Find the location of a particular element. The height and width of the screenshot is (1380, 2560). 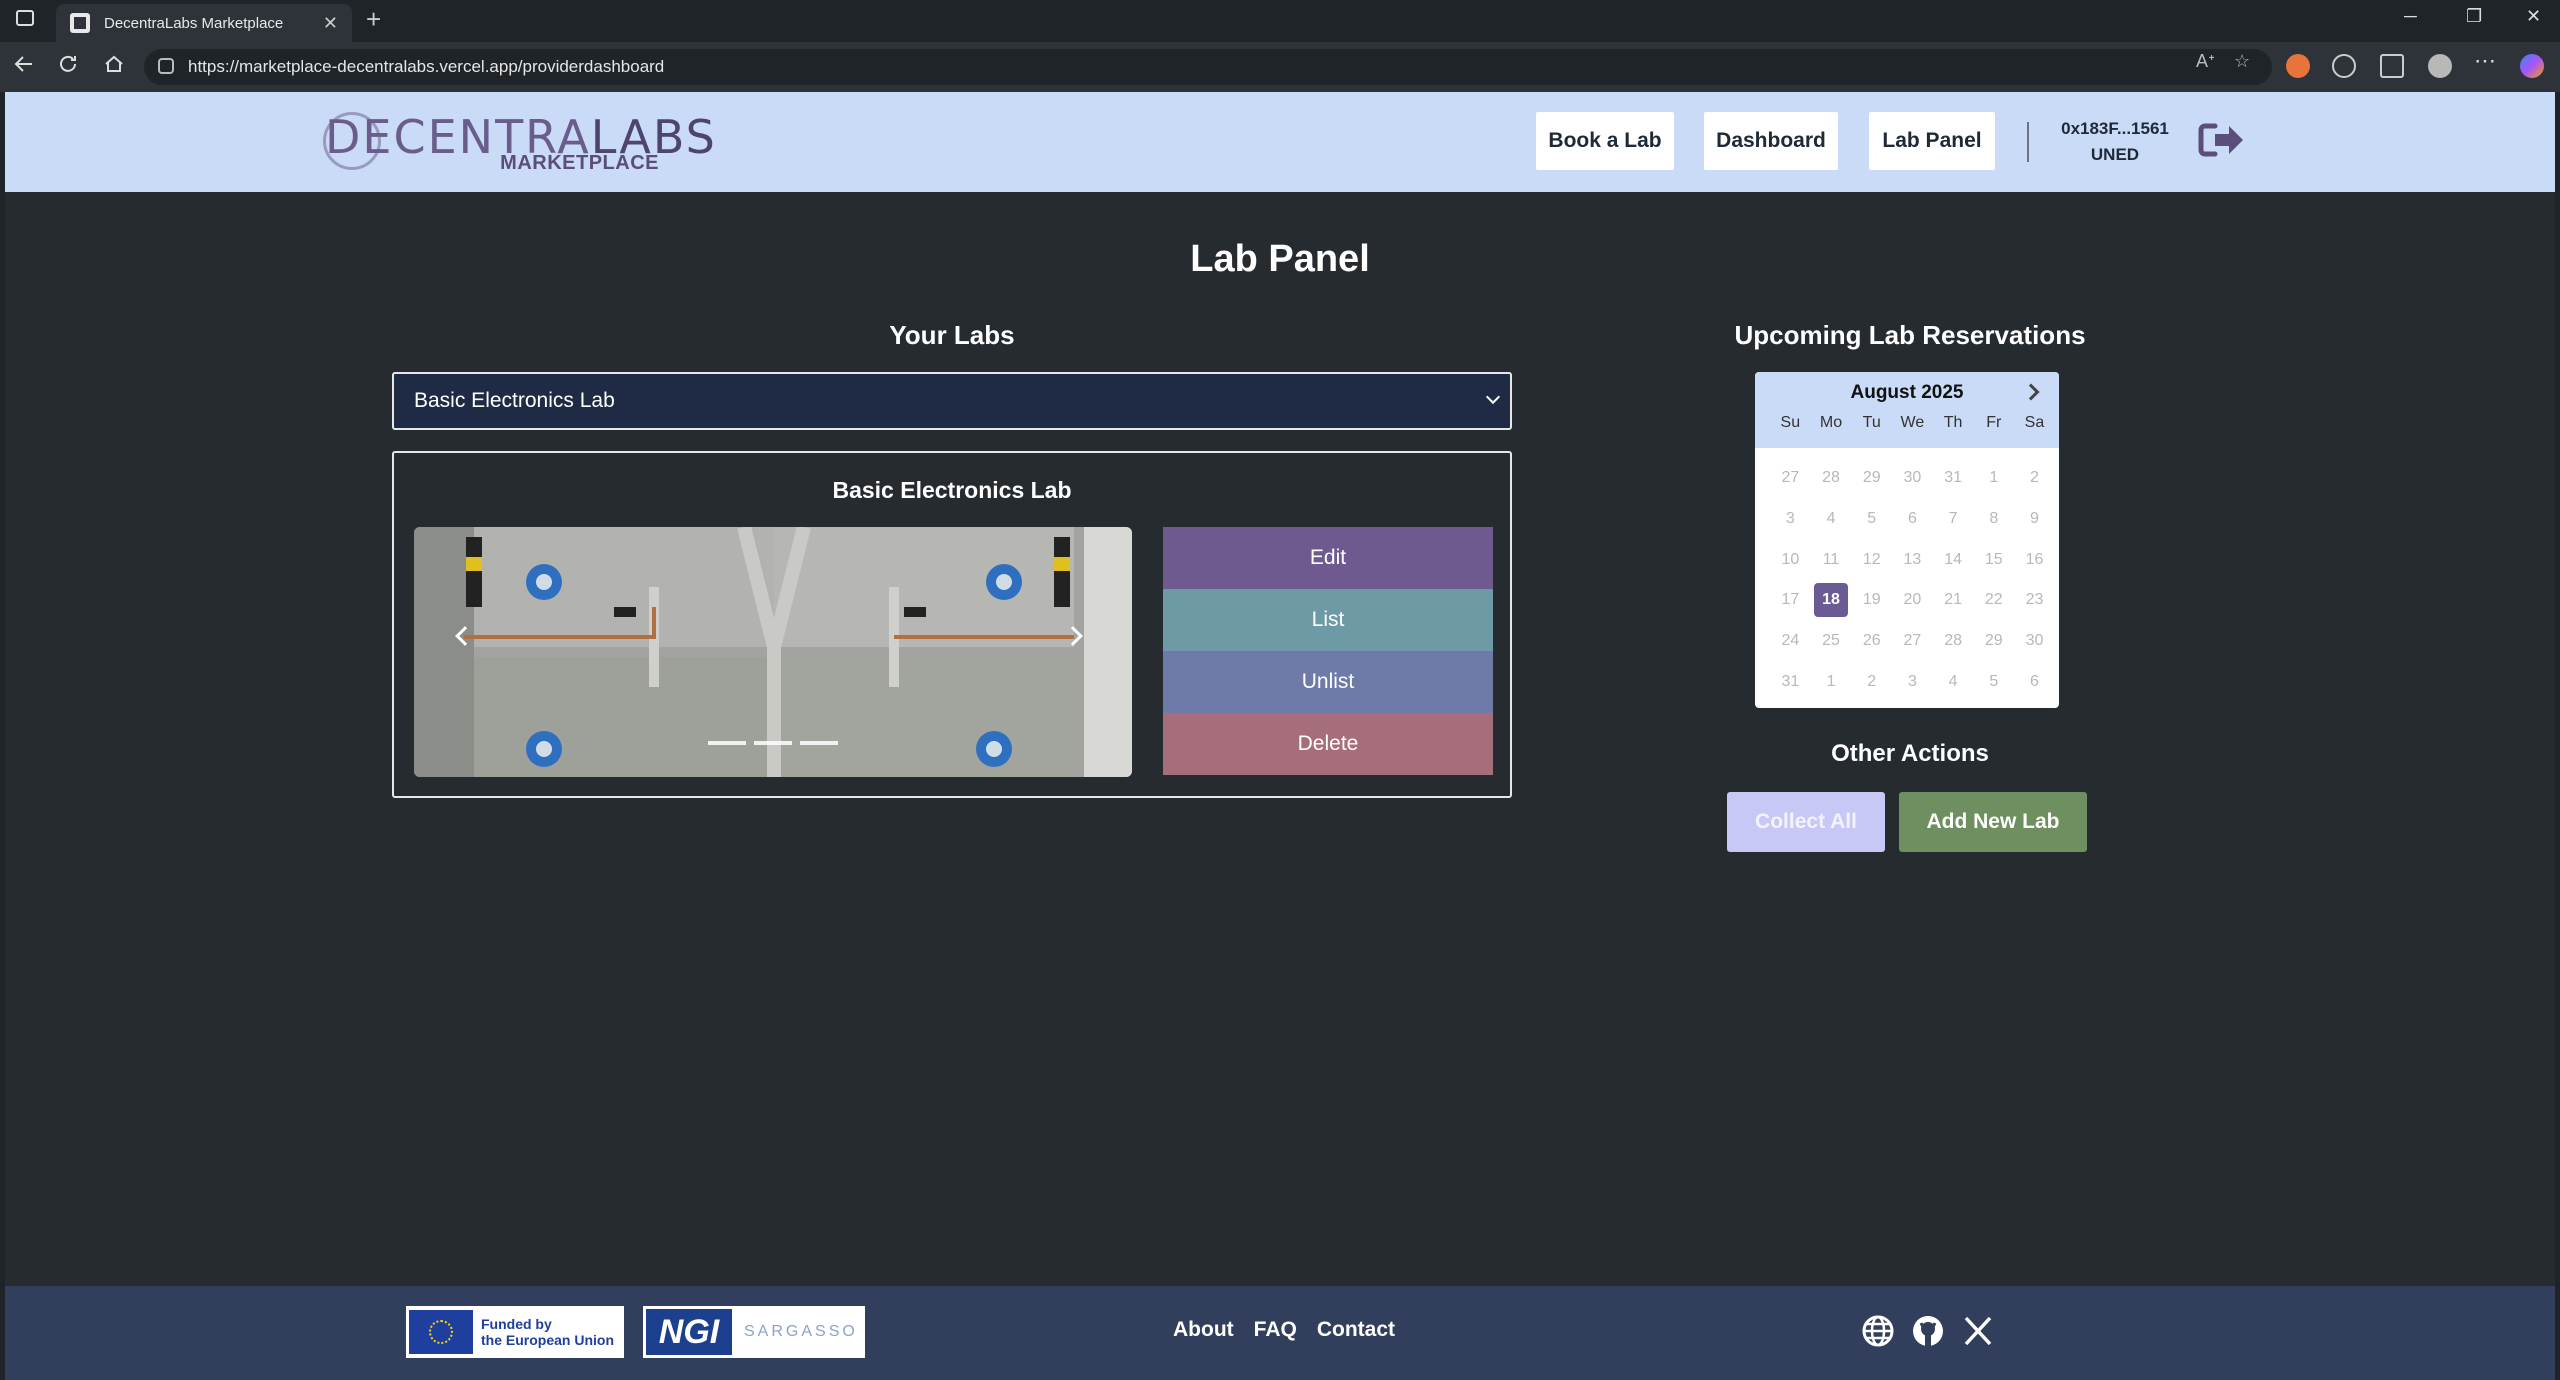

calendar-day: 20 is located at coordinates (1912, 600).